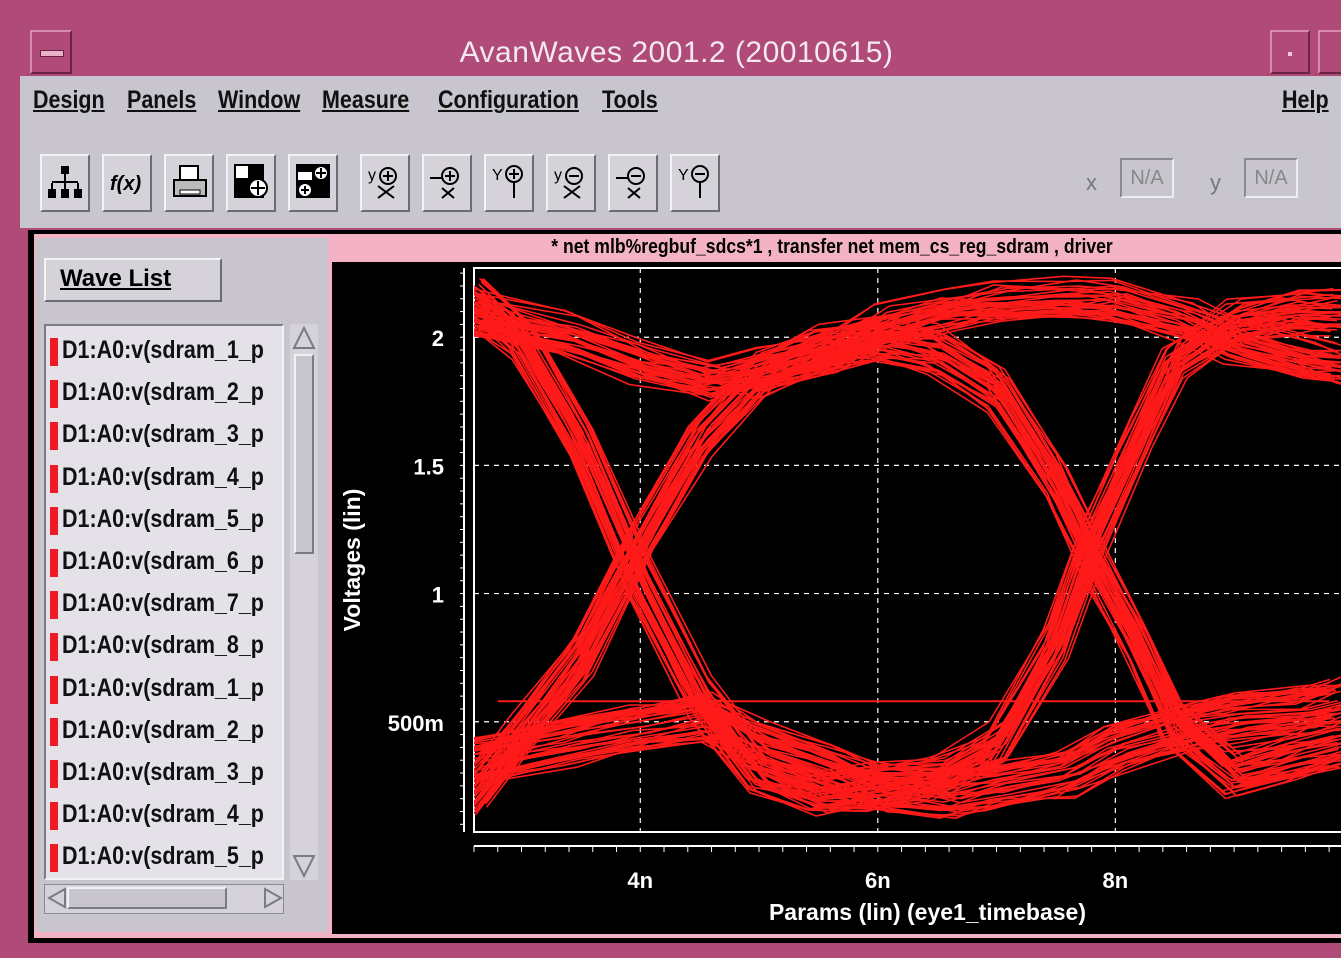 This screenshot has width=1341, height=958. I want to click on x-coord-field: N/A, so click(1147, 178).